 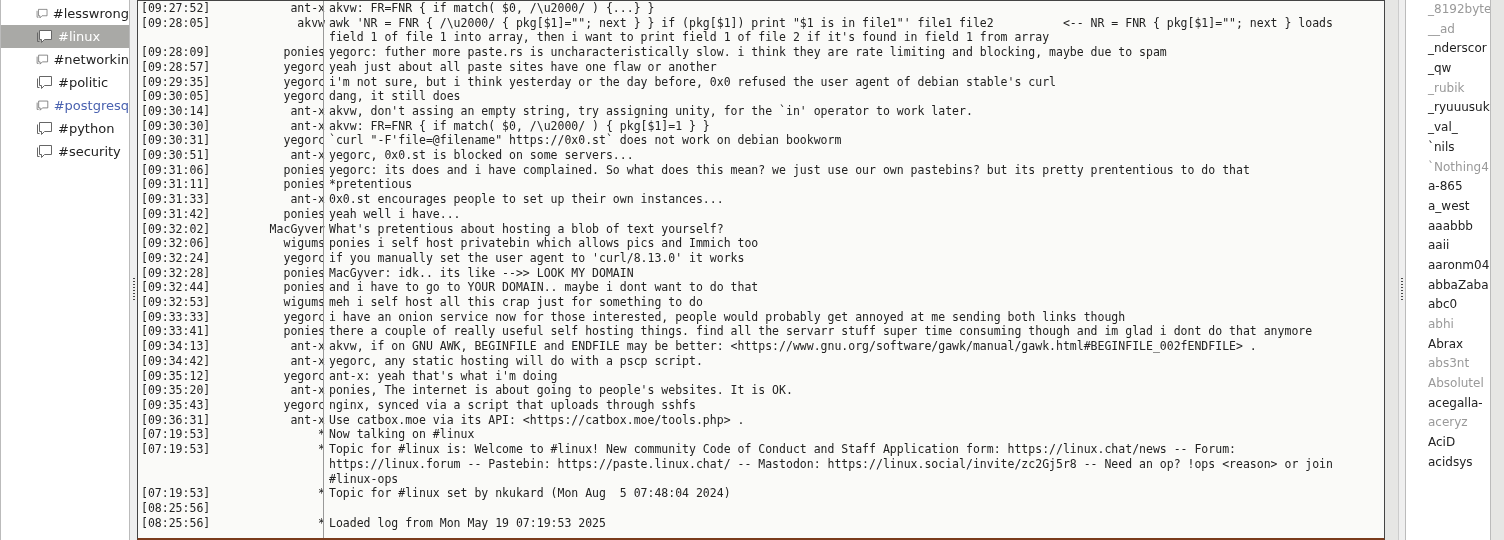 What do you see at coordinates (586, 141) in the screenshot?
I see `message-text: `curl "-F'file=@filename" https://0x0.st` does not work on debian bookworm` at bounding box center [586, 141].